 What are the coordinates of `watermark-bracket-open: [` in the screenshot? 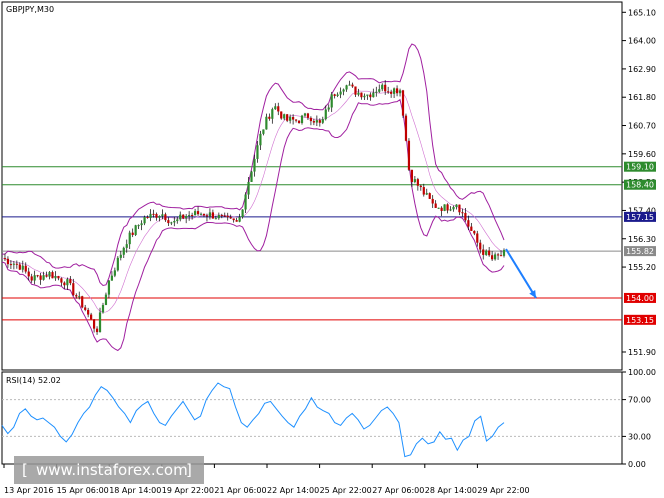 It's located at (25, 470).